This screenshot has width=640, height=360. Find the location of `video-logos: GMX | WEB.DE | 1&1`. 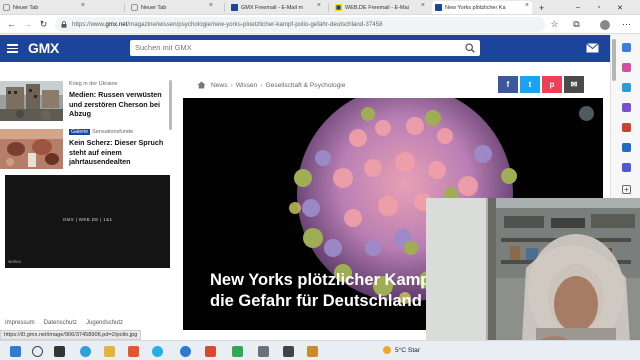

video-logos: GMX | WEB.DE | 1&1 is located at coordinates (87, 219).